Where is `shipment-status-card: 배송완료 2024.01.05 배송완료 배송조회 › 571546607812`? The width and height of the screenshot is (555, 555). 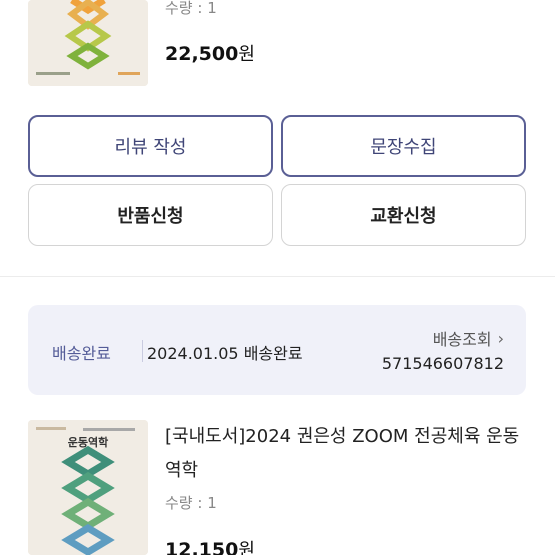
shipment-status-card: 배송완료 2024.01.05 배송완료 배송조회 › 571546607812 is located at coordinates (277, 350).